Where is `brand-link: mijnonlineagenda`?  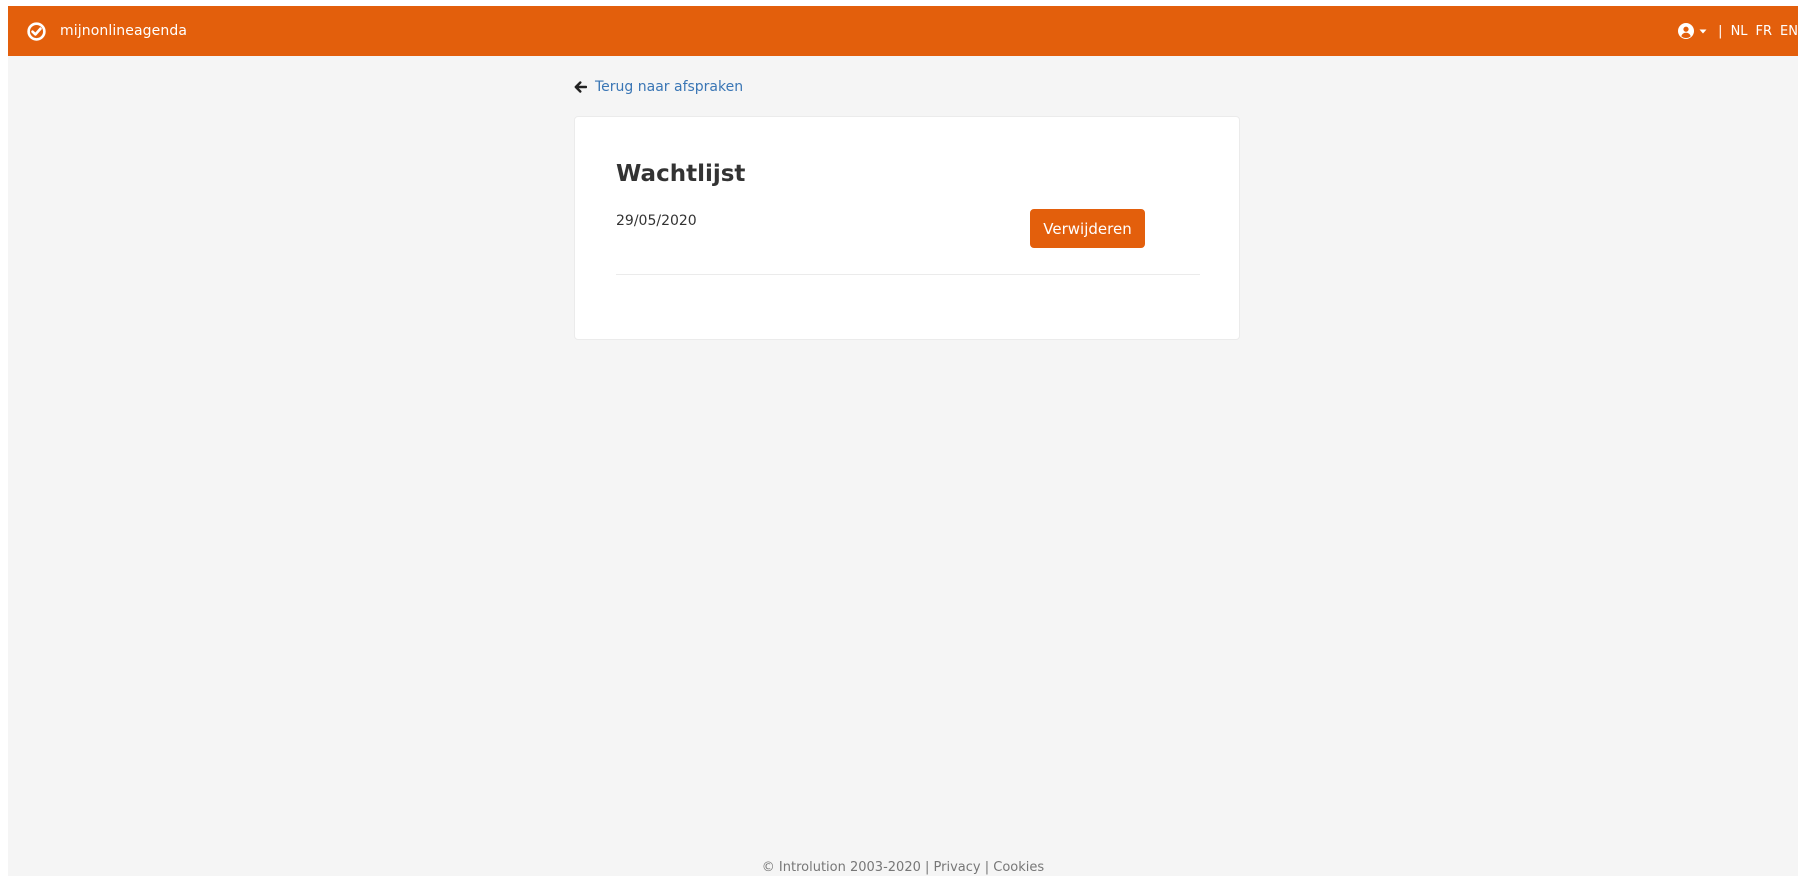 brand-link: mijnonlineagenda is located at coordinates (106, 31).